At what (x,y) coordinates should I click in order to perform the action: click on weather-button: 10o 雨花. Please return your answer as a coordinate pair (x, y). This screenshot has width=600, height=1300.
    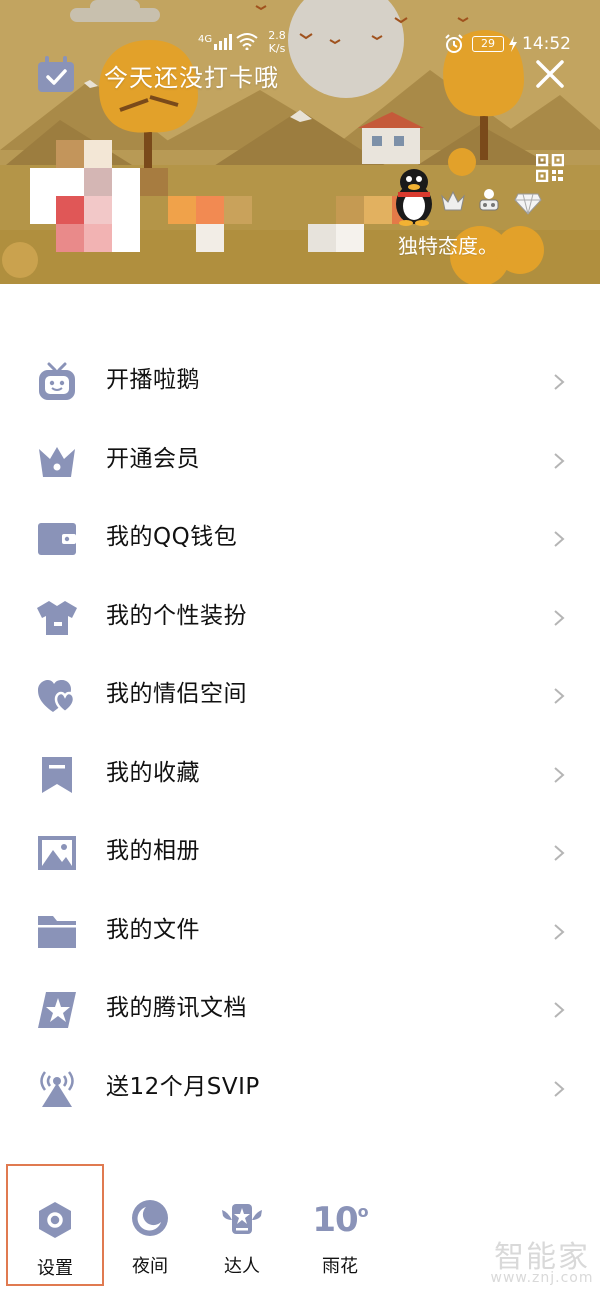
    Looking at the image, I should click on (340, 1224).